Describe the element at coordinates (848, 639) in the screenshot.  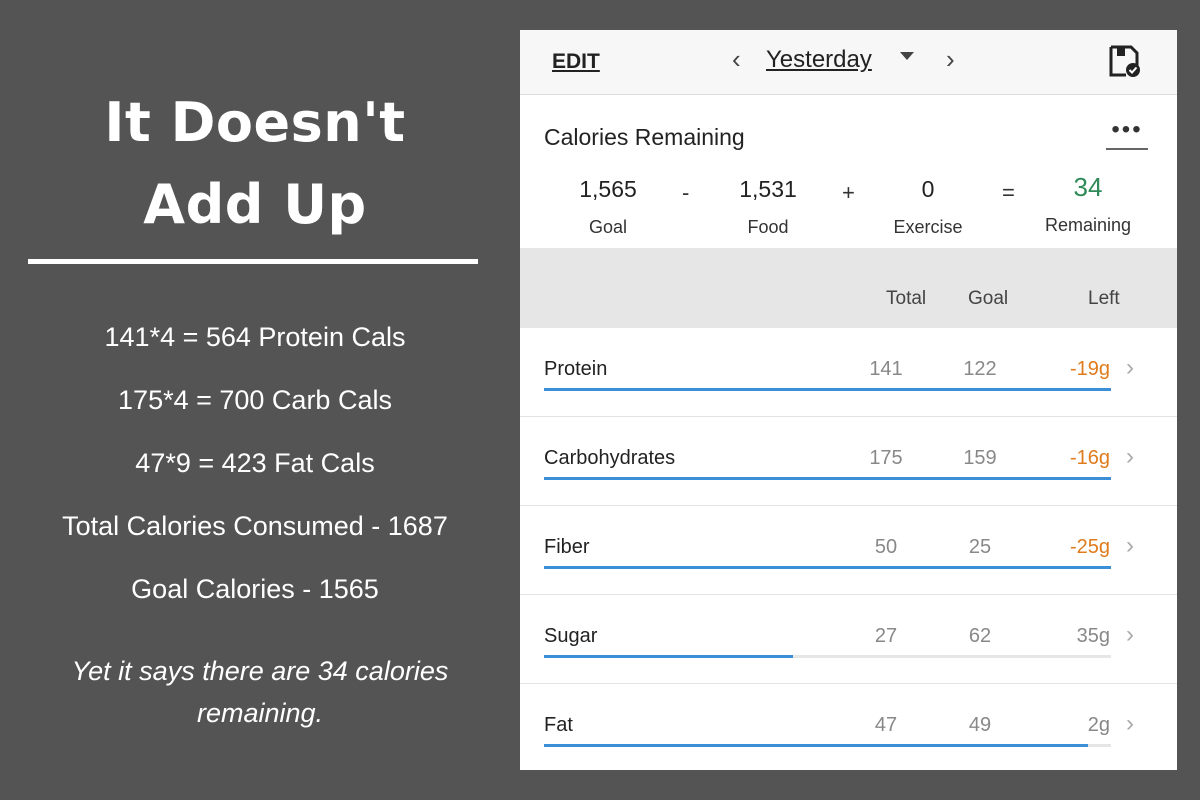
I see `nutrient-row-sugar: Sugar 27 62 35g ›` at that location.